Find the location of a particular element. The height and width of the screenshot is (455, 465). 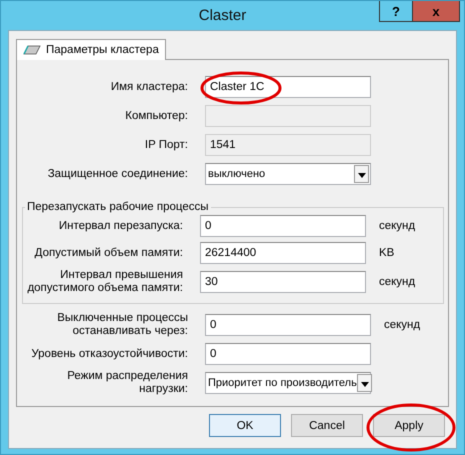

dialog-button: OK is located at coordinates (245, 425).